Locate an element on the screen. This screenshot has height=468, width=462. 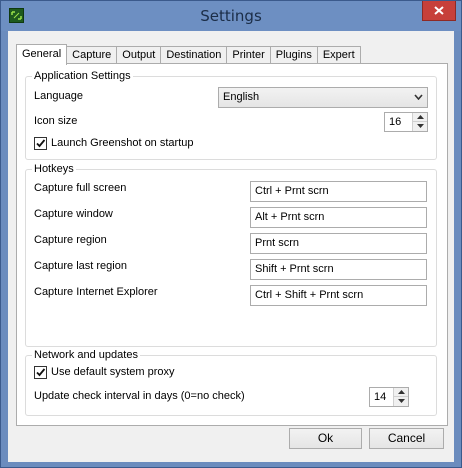
icon-size-value: 16 is located at coordinates (395, 122).